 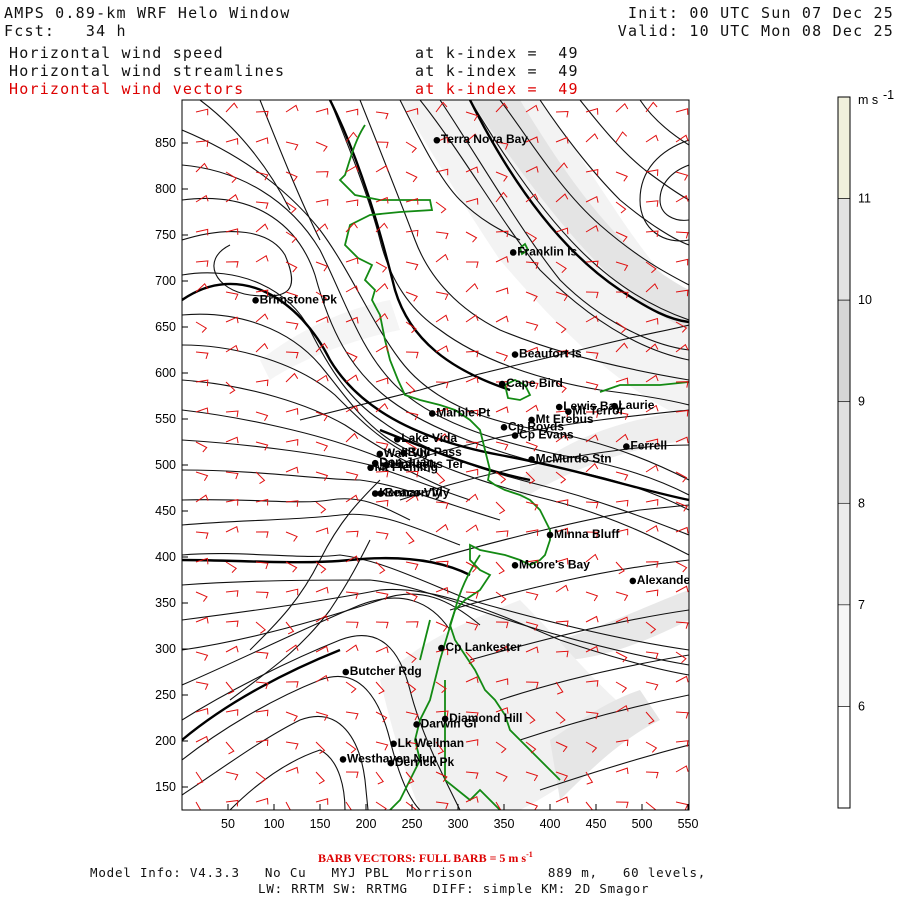 I want to click on place-label: Cp Lankester, so click(x=483, y=647).